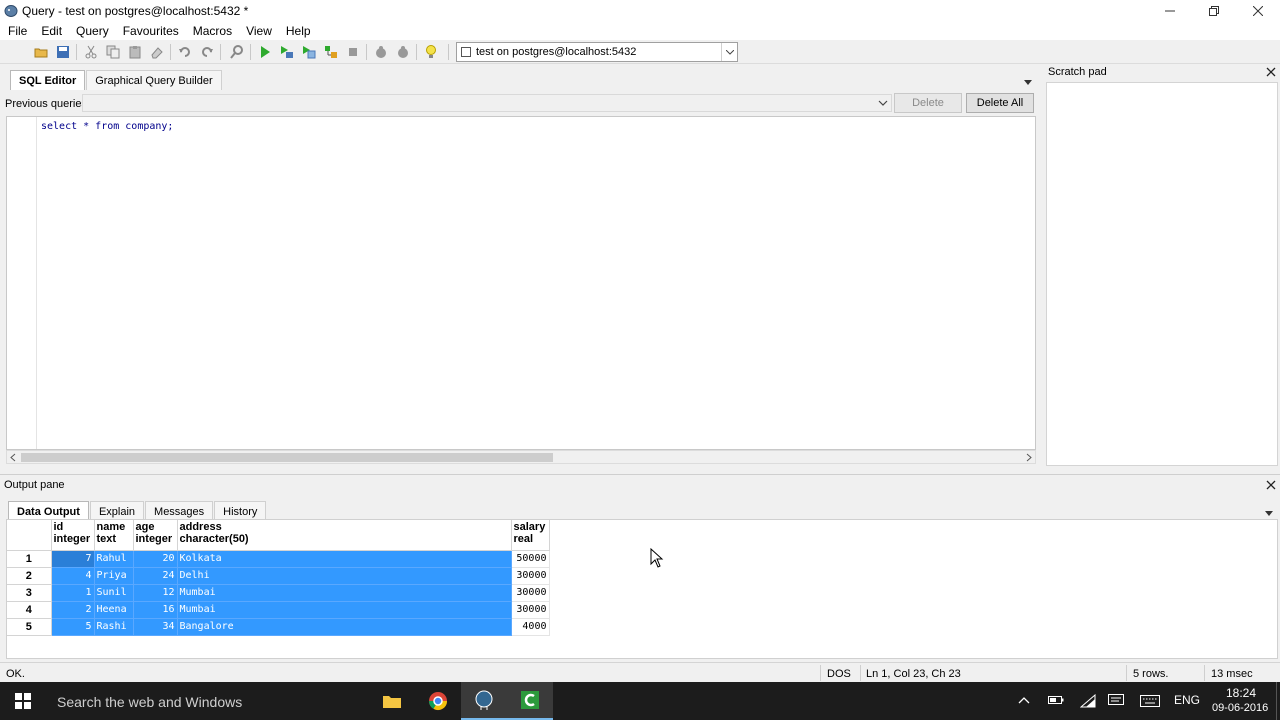 The image size is (1280, 720). What do you see at coordinates (73, 559) in the screenshot?
I see `cell-id: 7` at bounding box center [73, 559].